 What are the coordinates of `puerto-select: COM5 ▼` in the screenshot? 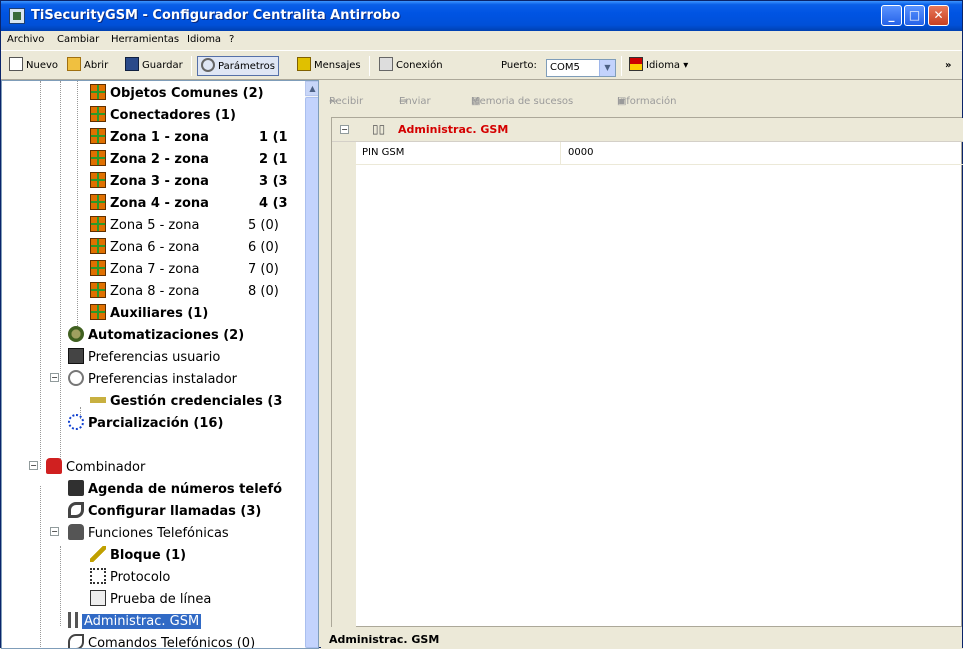 It's located at (581, 68).